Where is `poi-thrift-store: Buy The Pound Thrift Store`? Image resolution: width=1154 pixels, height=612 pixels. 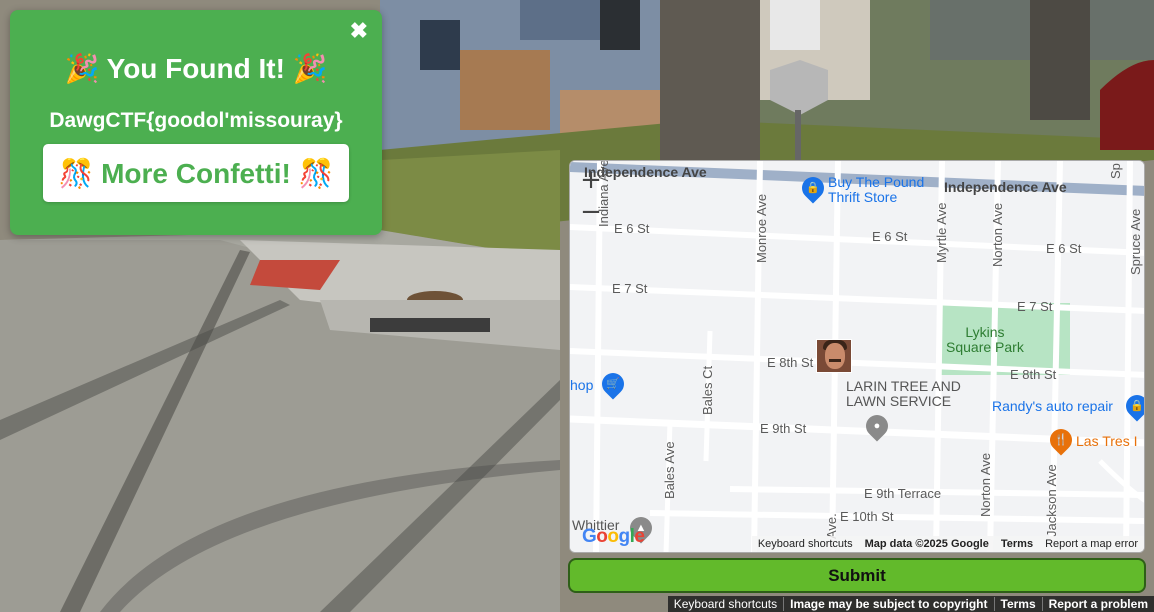 poi-thrift-store: Buy The Pound Thrift Store is located at coordinates (876, 190).